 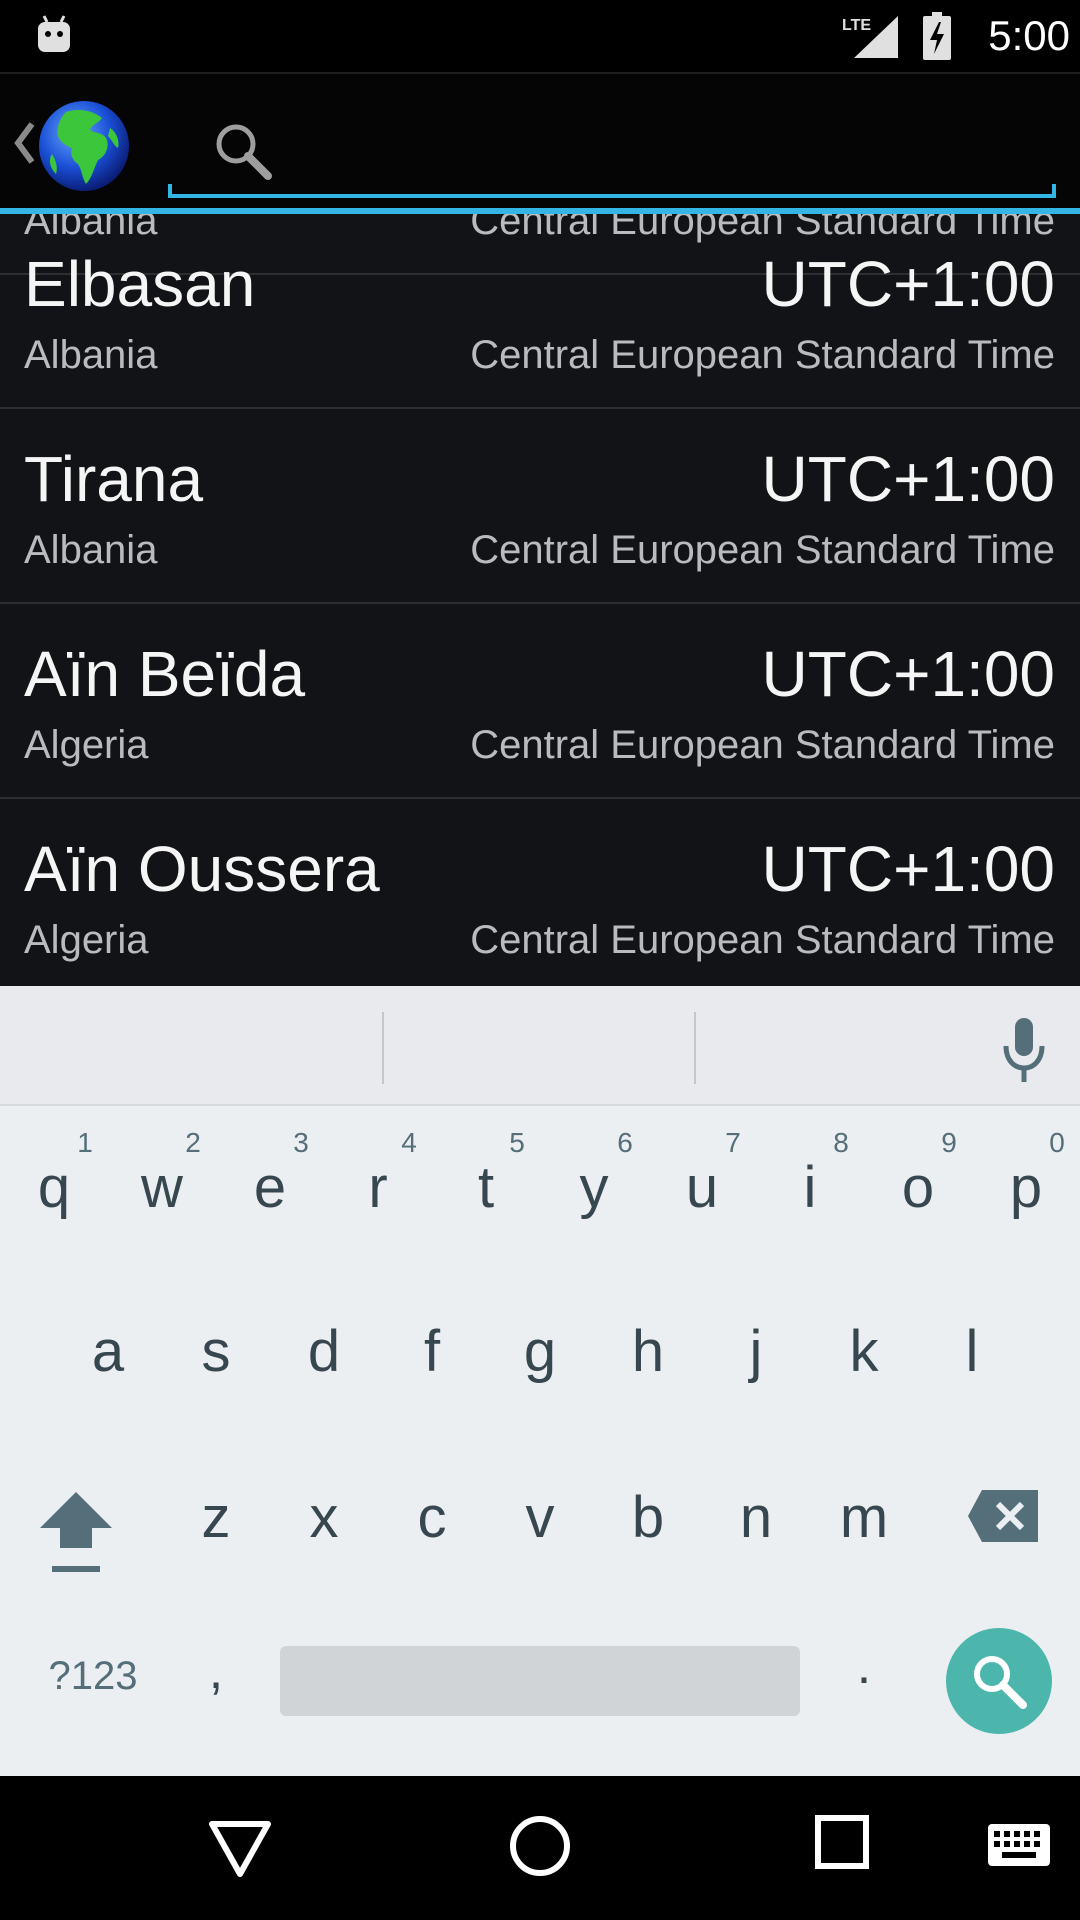 I want to click on key-u: u, so click(x=702, y=1188).